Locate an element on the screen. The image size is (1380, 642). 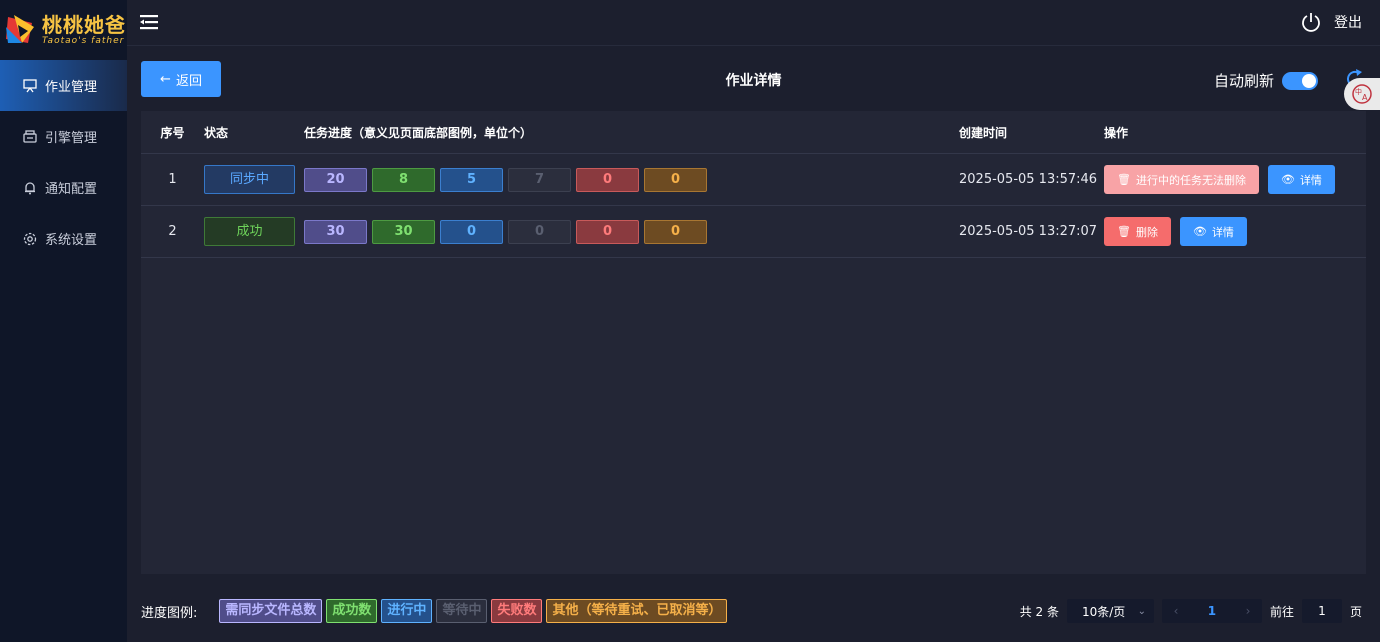
sidebar: 桃桃她爸 Taotao's father 作业管理 引擎管理 通知配置 系统设置 is located at coordinates (63, 321).